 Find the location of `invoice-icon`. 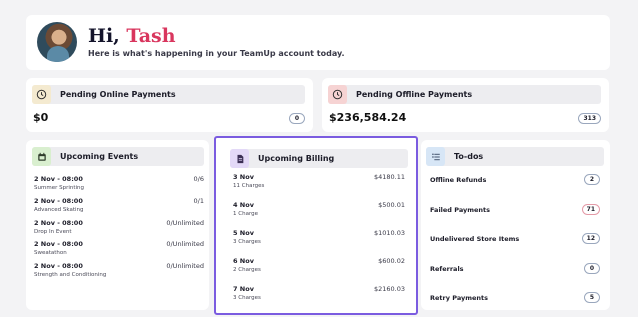

invoice-icon is located at coordinates (239, 158).